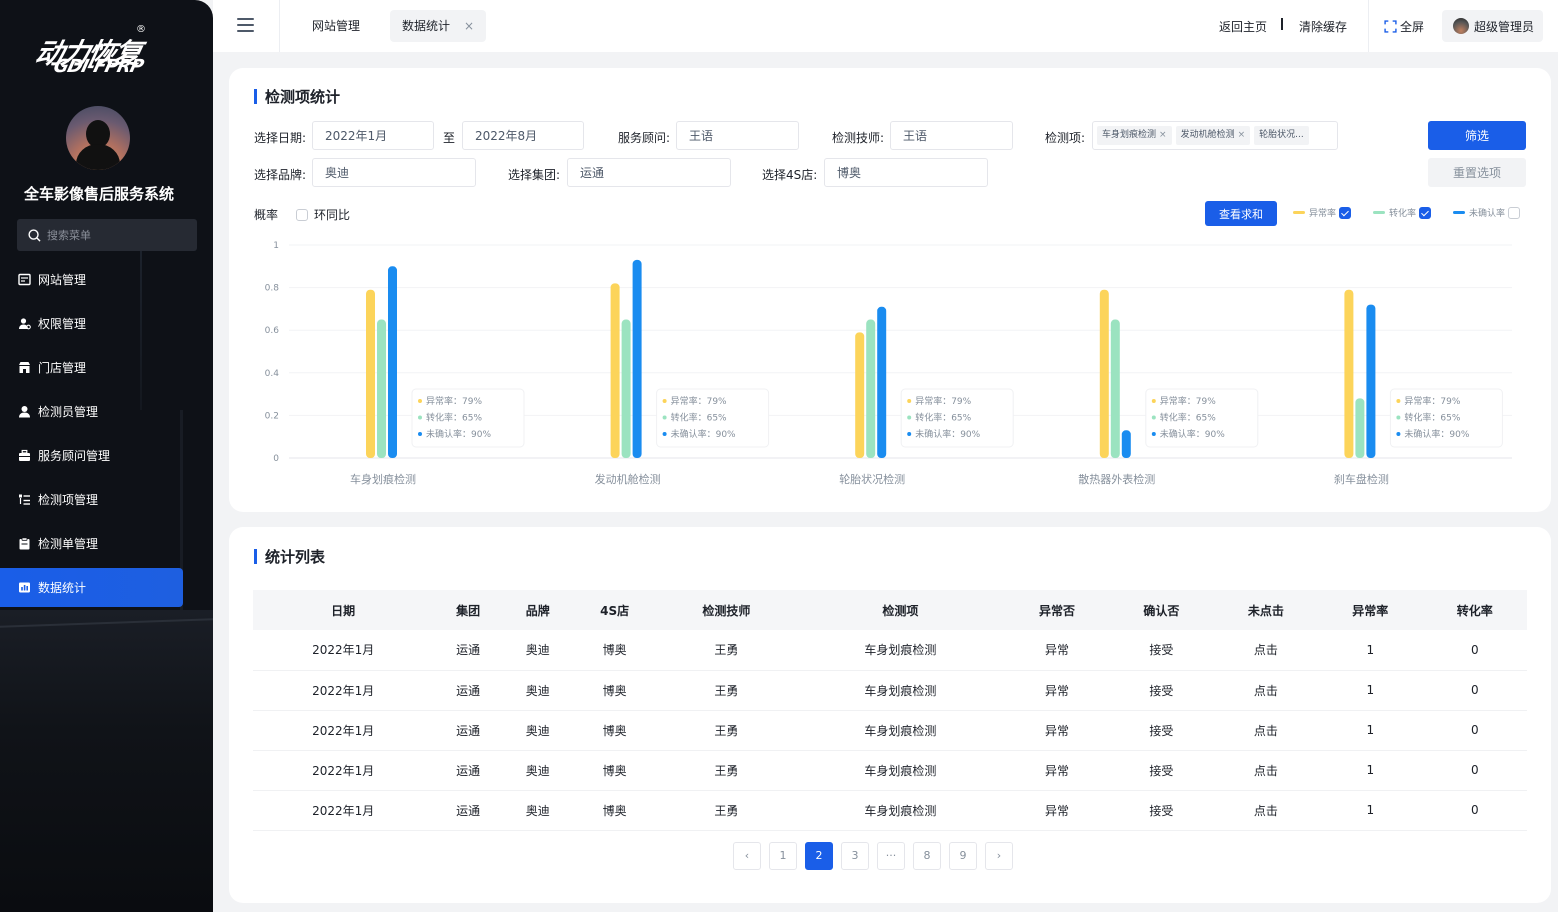 Image resolution: width=1558 pixels, height=912 pixels. What do you see at coordinates (468, 650) in the screenshot?
I see `table-cell: 运通` at bounding box center [468, 650].